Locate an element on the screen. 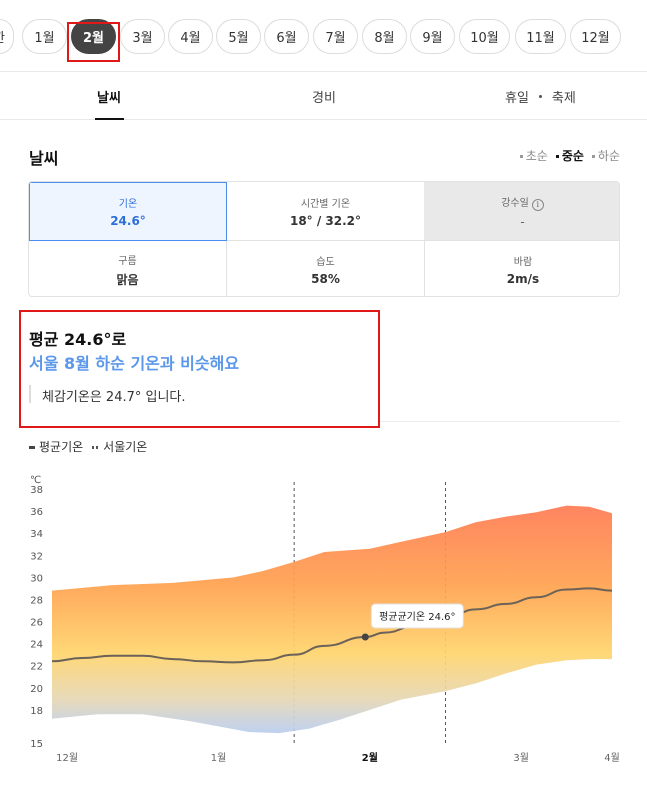 The width and height of the screenshot is (647, 794). stat-label: 기온 is located at coordinates (128, 204).